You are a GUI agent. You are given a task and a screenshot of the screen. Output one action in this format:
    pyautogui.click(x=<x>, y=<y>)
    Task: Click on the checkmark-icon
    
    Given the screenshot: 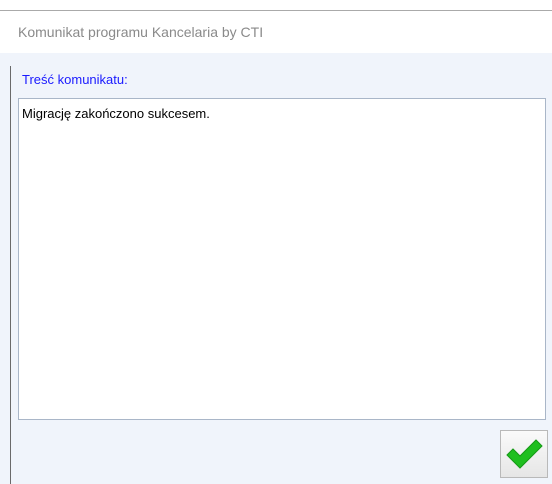 What is the action you would take?
    pyautogui.click(x=524, y=454)
    